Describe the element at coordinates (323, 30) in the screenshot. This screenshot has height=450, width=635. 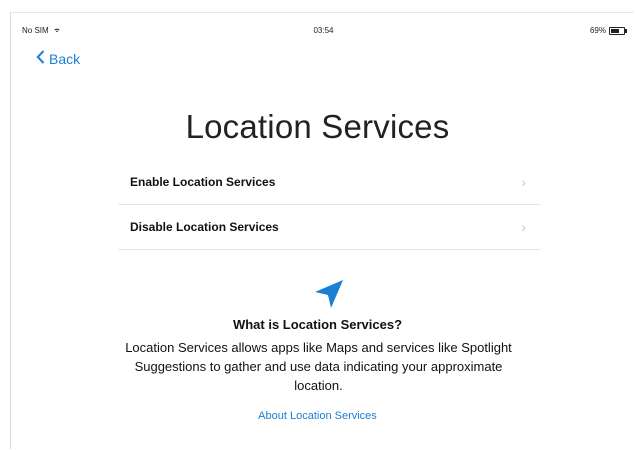
I see `status-time: 03:54` at that location.